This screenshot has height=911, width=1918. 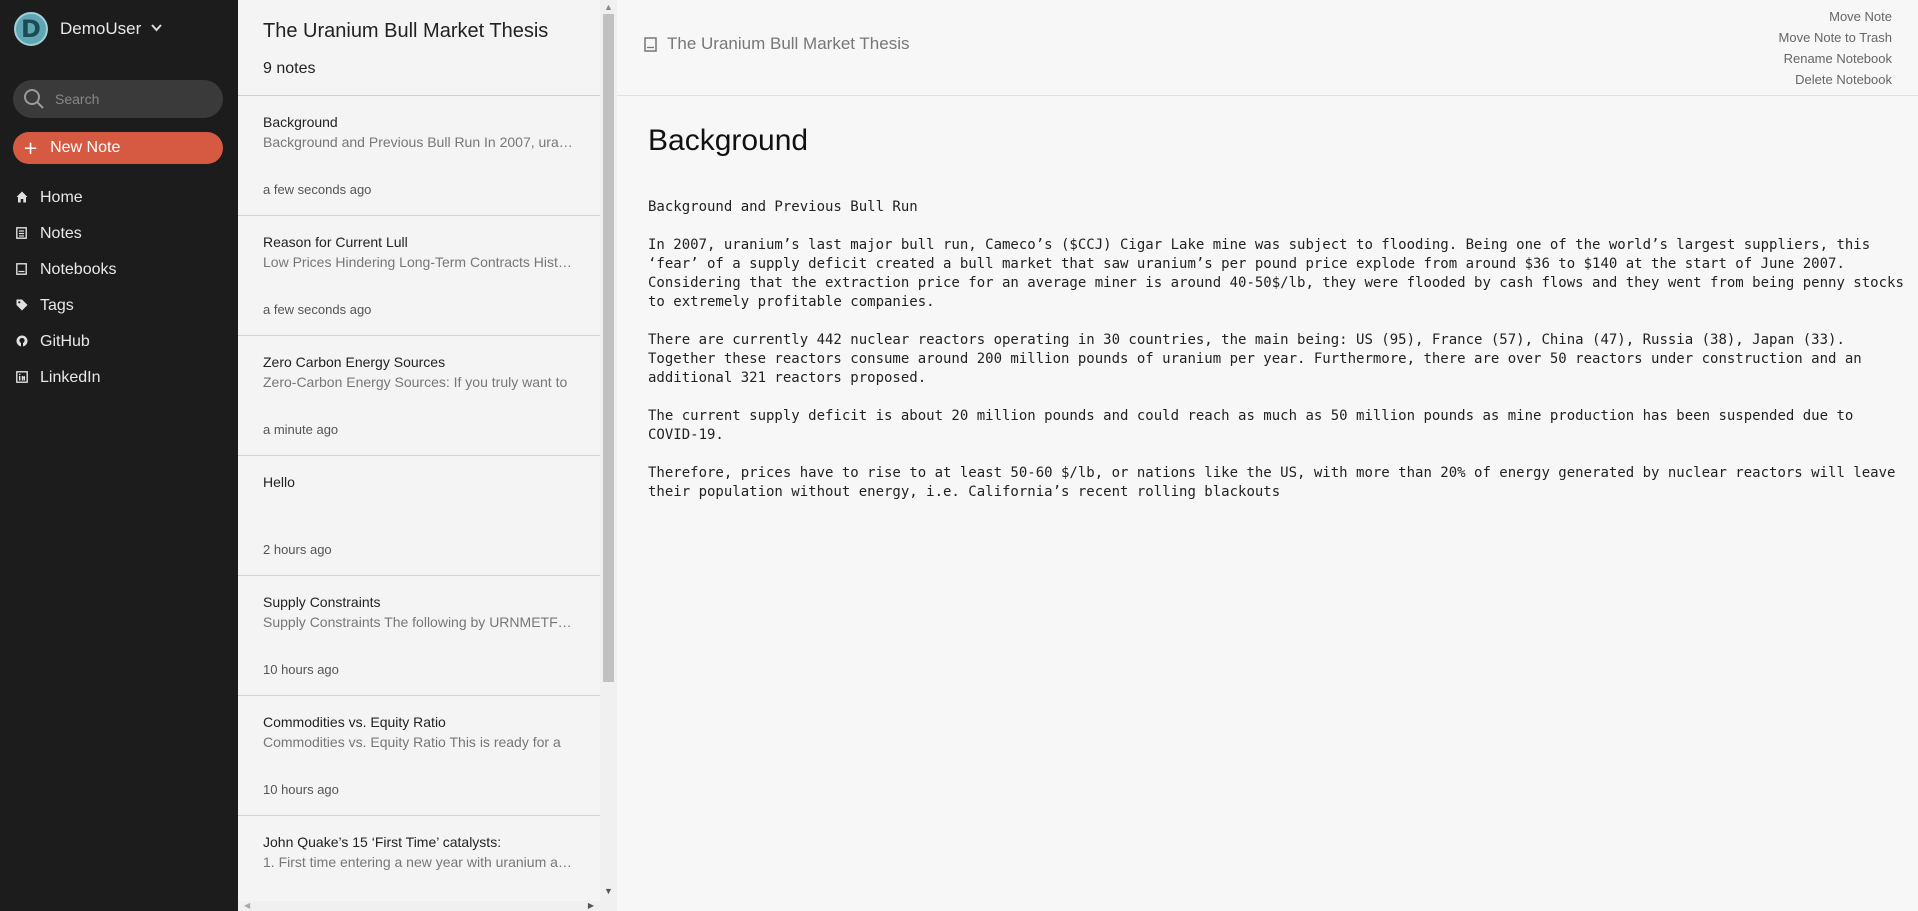 I want to click on sidebar-item-label: Notes, so click(x=61, y=233).